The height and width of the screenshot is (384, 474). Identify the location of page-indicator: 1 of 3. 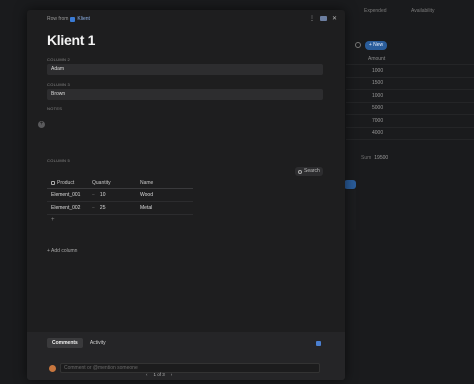
(159, 374).